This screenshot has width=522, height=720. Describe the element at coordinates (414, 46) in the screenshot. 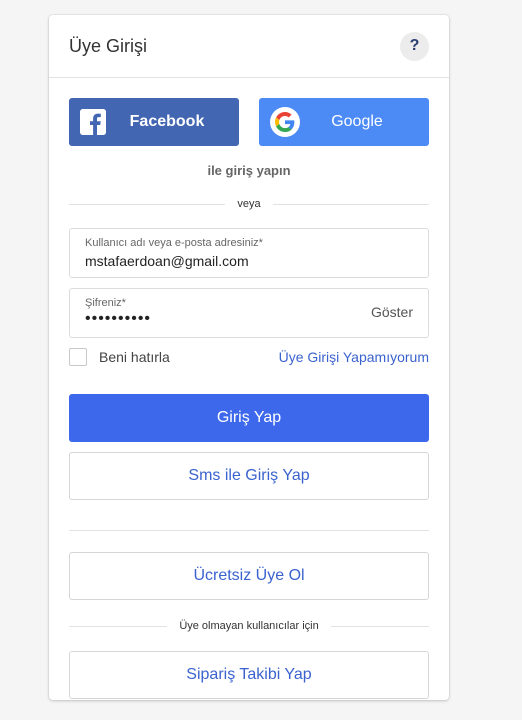

I see `help-button: ?` at that location.